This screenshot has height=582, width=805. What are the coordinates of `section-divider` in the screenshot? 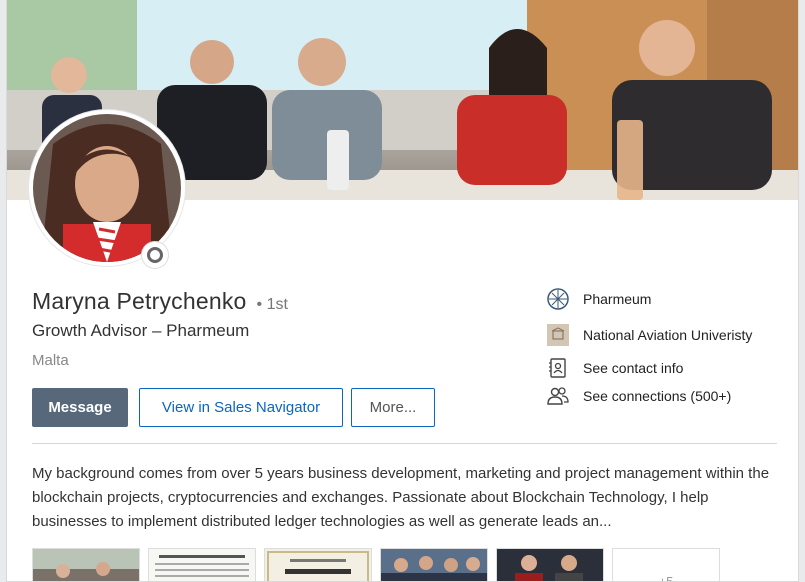 It's located at (404, 443).